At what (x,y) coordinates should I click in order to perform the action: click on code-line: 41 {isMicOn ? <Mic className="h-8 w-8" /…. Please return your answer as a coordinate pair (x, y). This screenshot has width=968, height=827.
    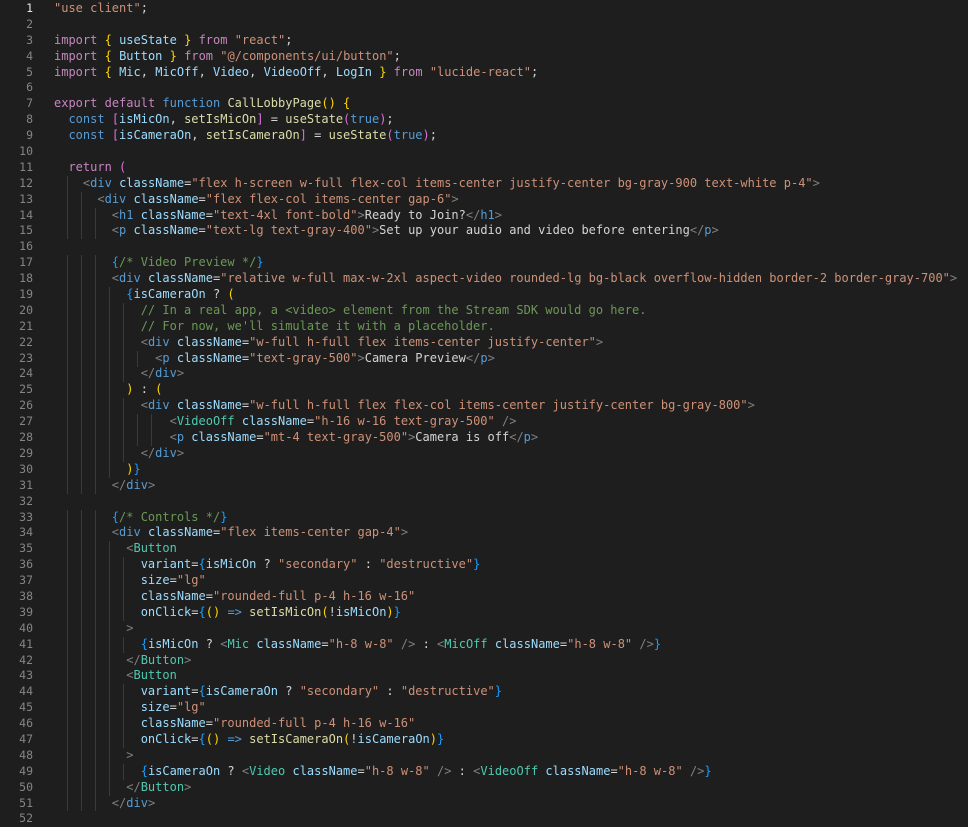
    Looking at the image, I should click on (484, 644).